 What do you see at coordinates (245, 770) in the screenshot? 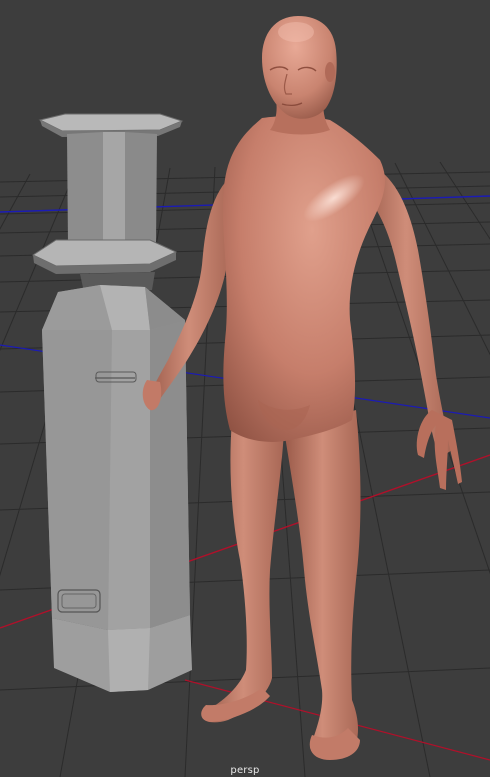
I see `camera-name-label: persp` at bounding box center [245, 770].